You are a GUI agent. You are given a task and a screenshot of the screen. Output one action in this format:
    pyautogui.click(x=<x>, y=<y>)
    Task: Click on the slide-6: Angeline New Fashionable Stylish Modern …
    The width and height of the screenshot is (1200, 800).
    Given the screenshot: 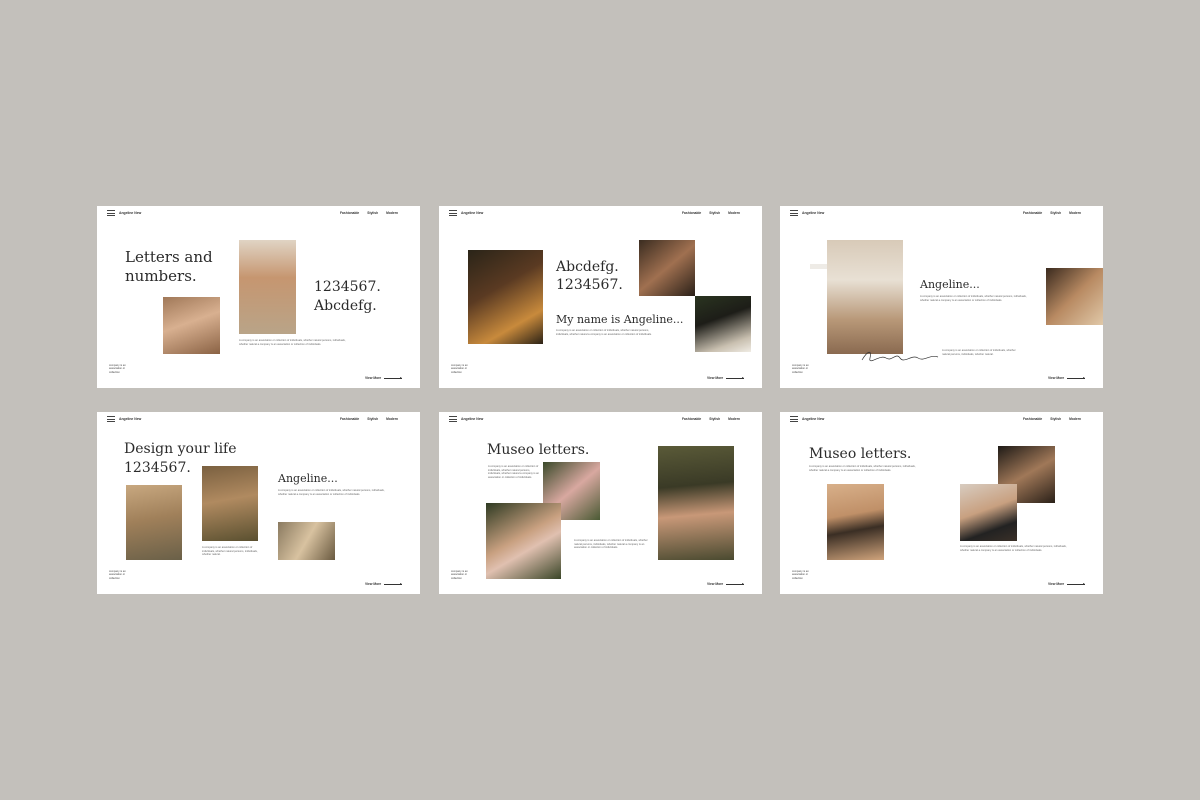 What is the action you would take?
    pyautogui.click(x=941, y=503)
    